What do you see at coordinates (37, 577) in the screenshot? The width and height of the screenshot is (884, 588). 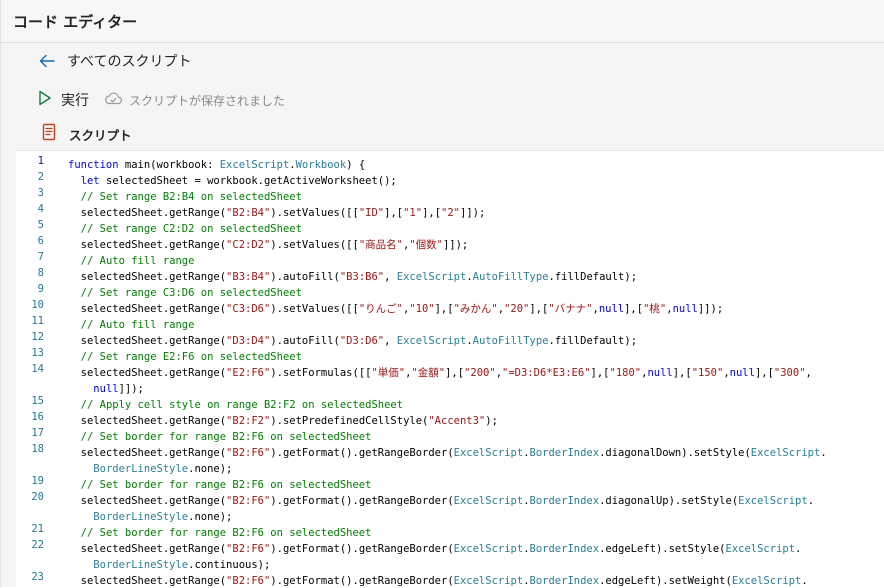 I see `line-number: 23` at bounding box center [37, 577].